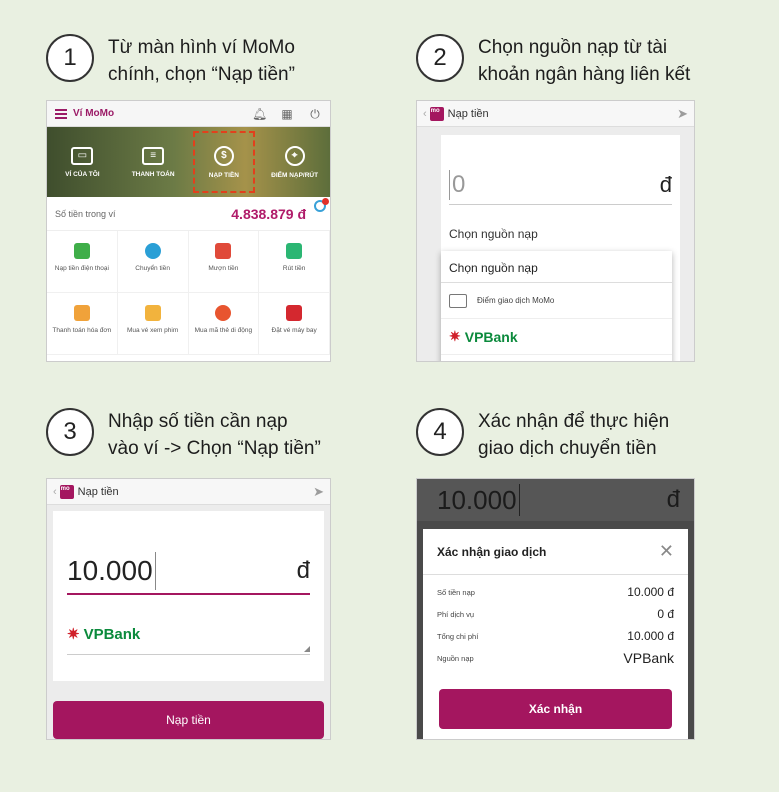 The image size is (779, 792). Describe the element at coordinates (153, 262) in the screenshot. I see `service-transfer: Chuyển tiền` at that location.